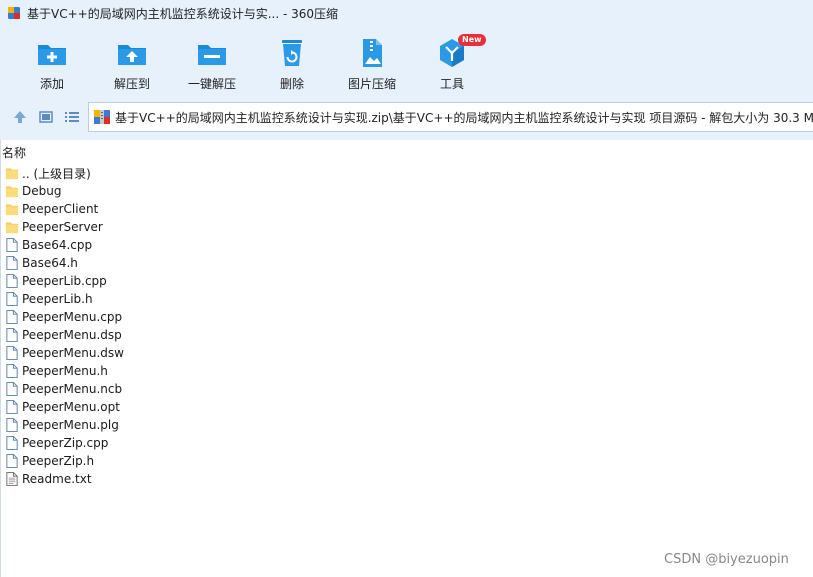  Describe the element at coordinates (291, 84) in the screenshot. I see `delete-label: 删除` at that location.